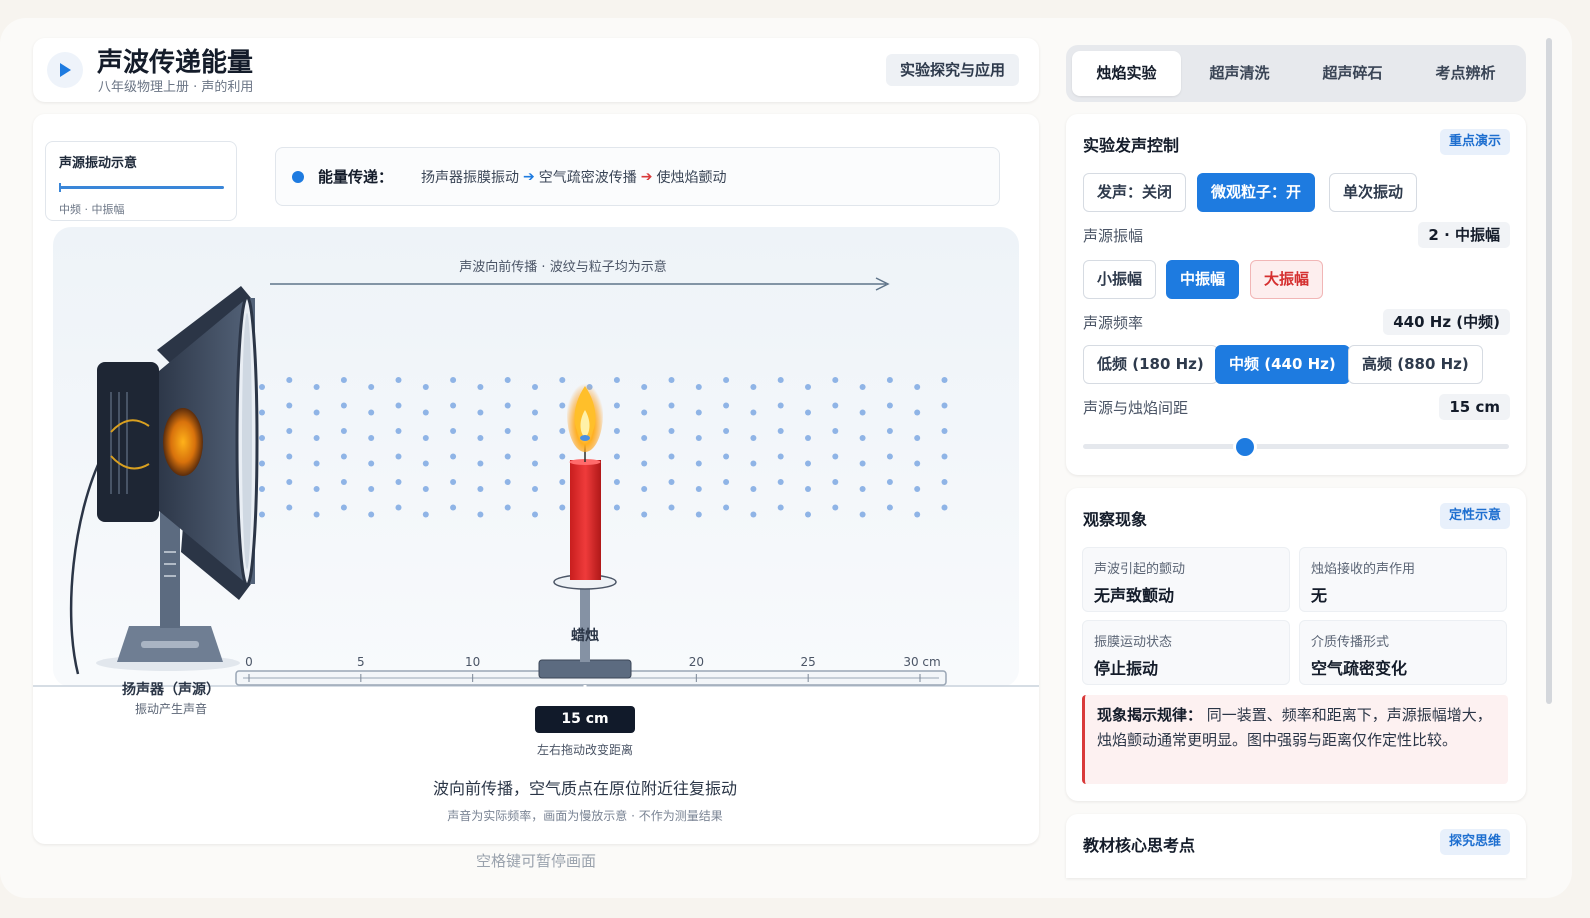  I want to click on observation-value: 空气疏密变化, so click(1359, 668).